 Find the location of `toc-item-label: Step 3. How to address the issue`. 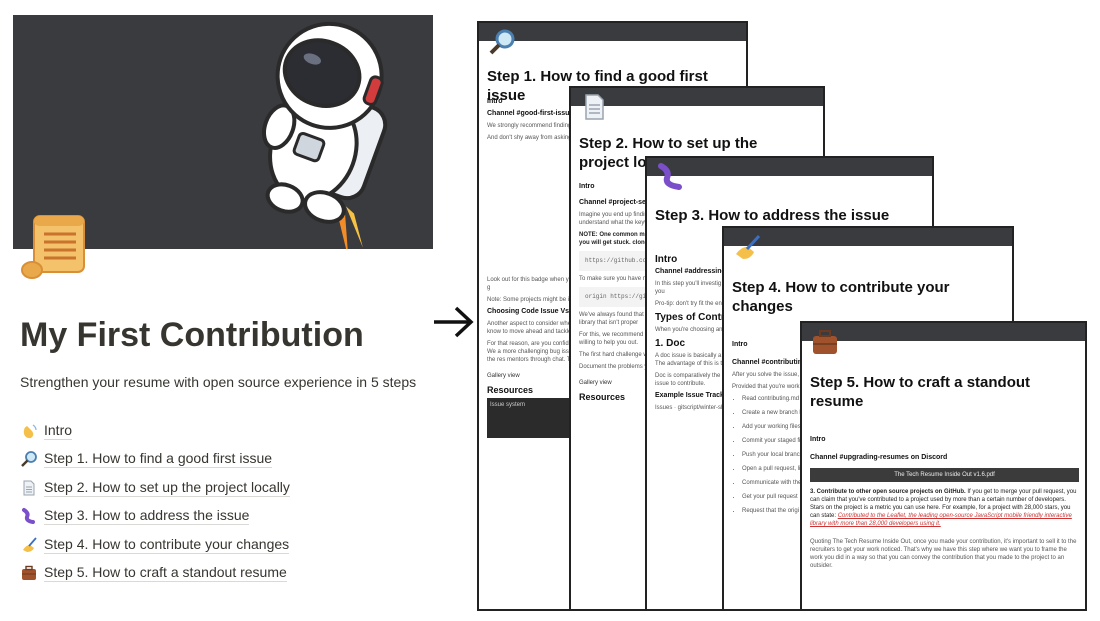

toc-item-label: Step 3. How to address the issue is located at coordinates (147, 516).